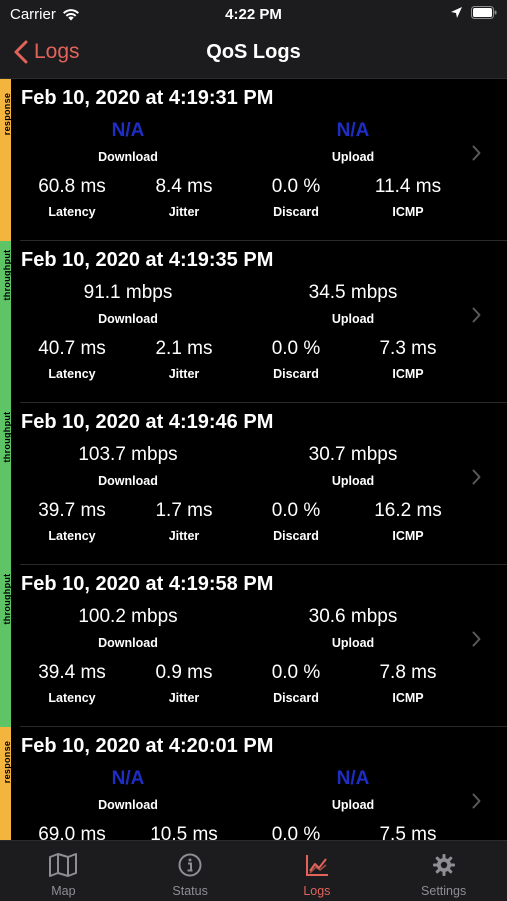 This screenshot has height=901, width=507. I want to click on jitter-value: 1.7 ms, so click(184, 510).